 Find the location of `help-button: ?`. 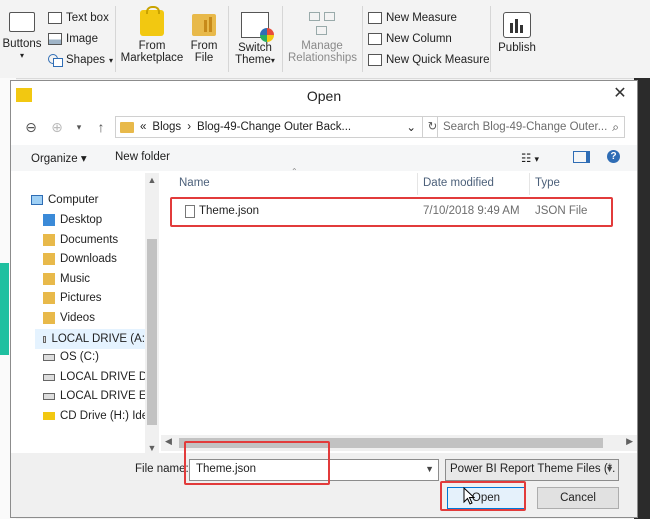

help-button: ? is located at coordinates (613, 156).